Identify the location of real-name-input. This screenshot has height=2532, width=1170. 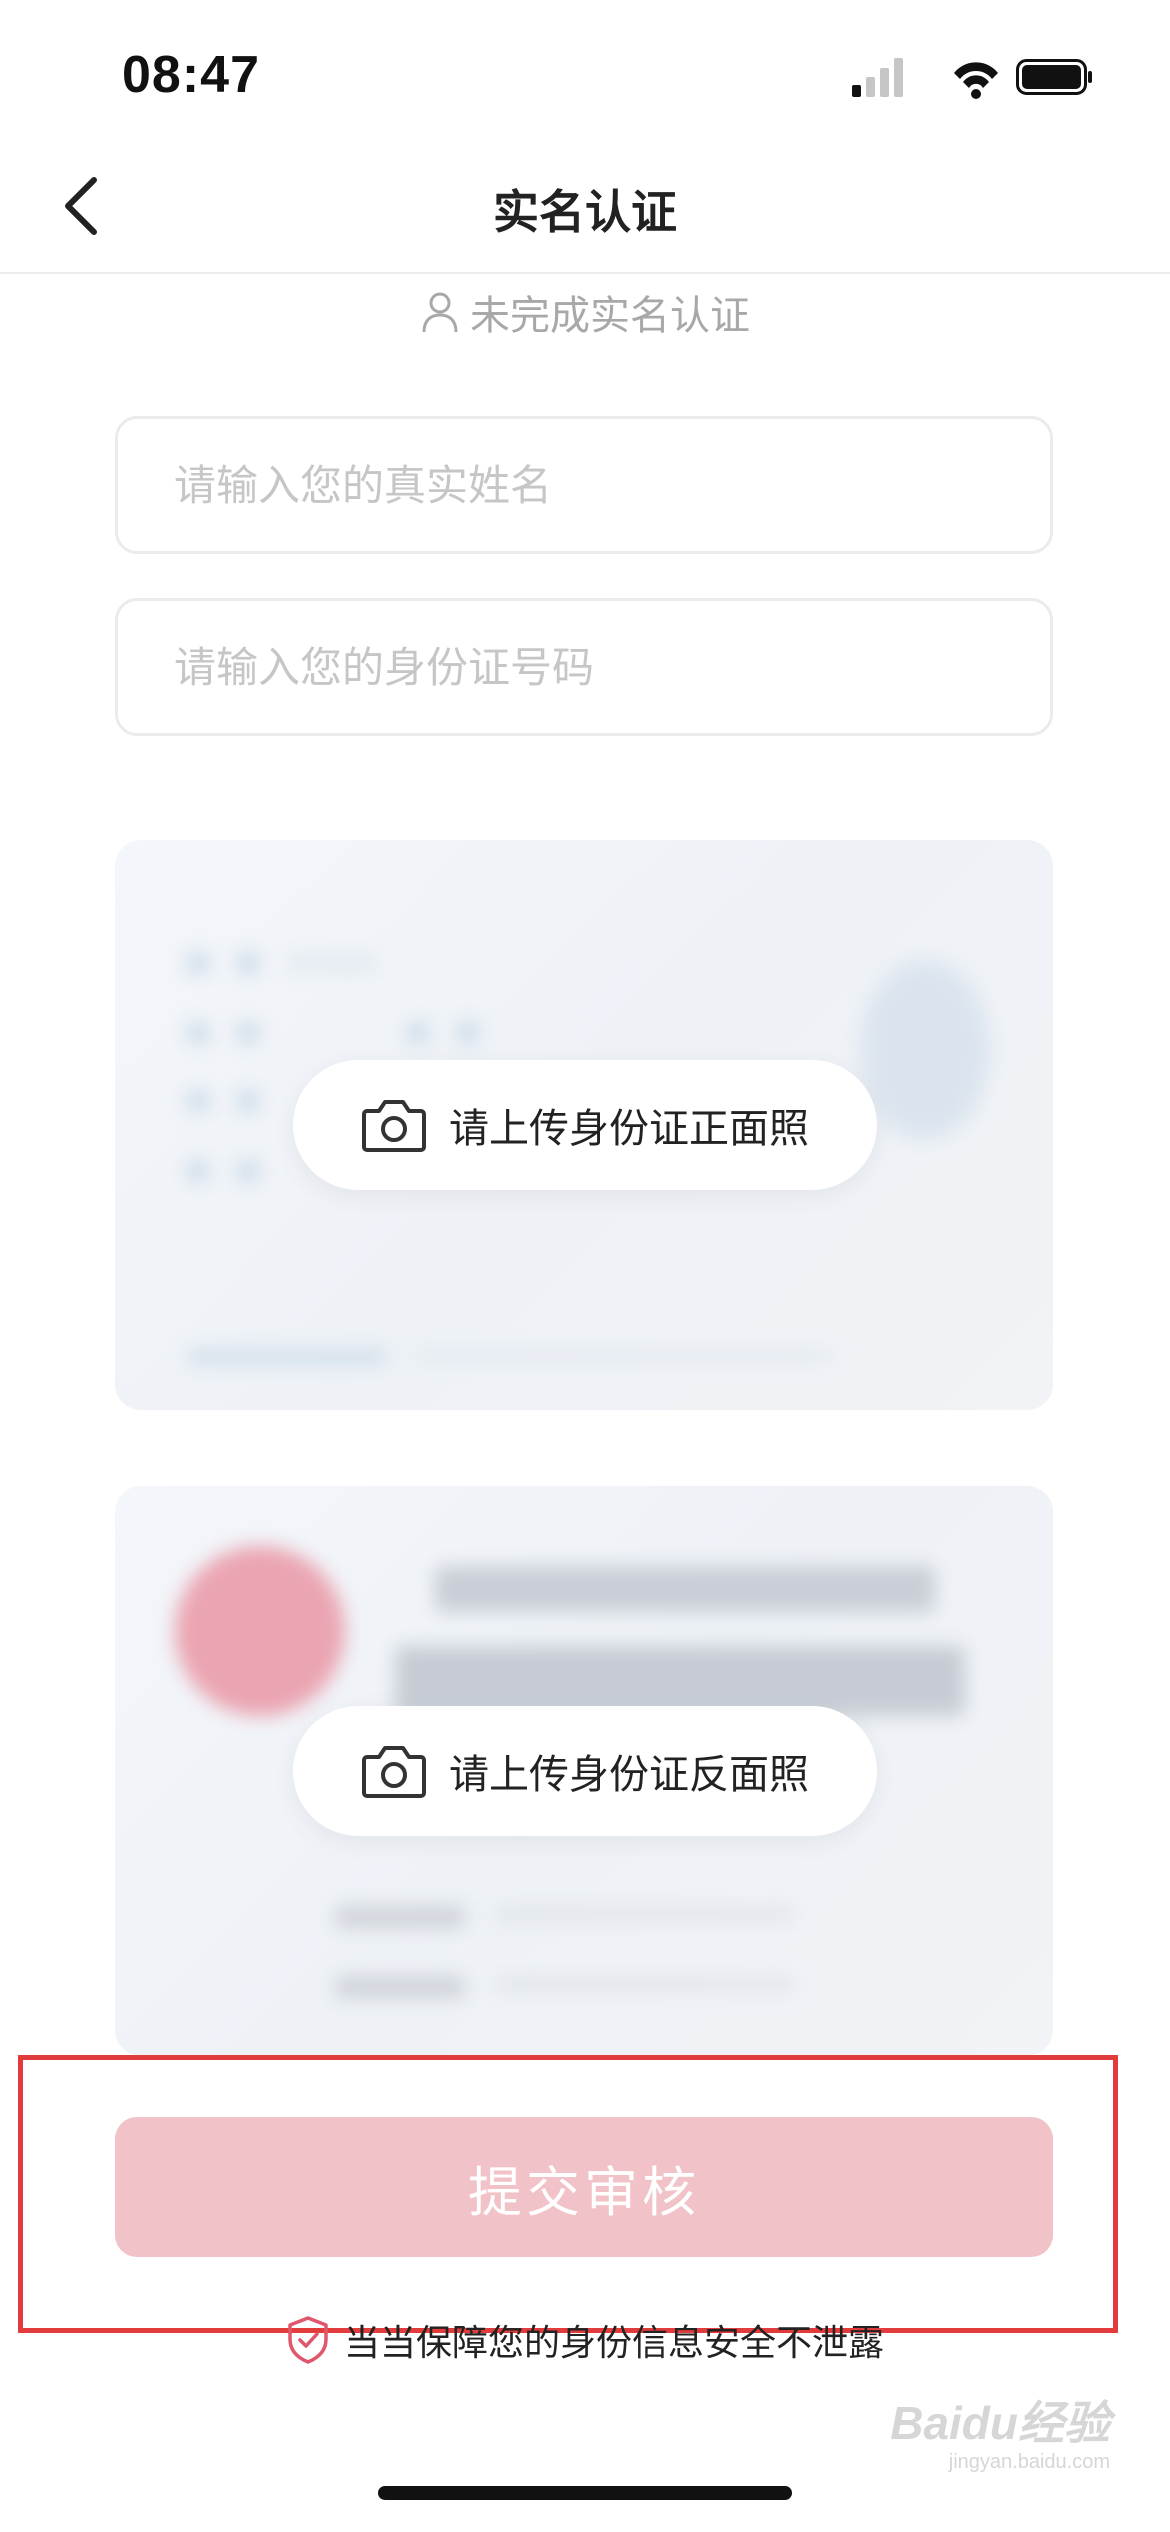
(584, 485).